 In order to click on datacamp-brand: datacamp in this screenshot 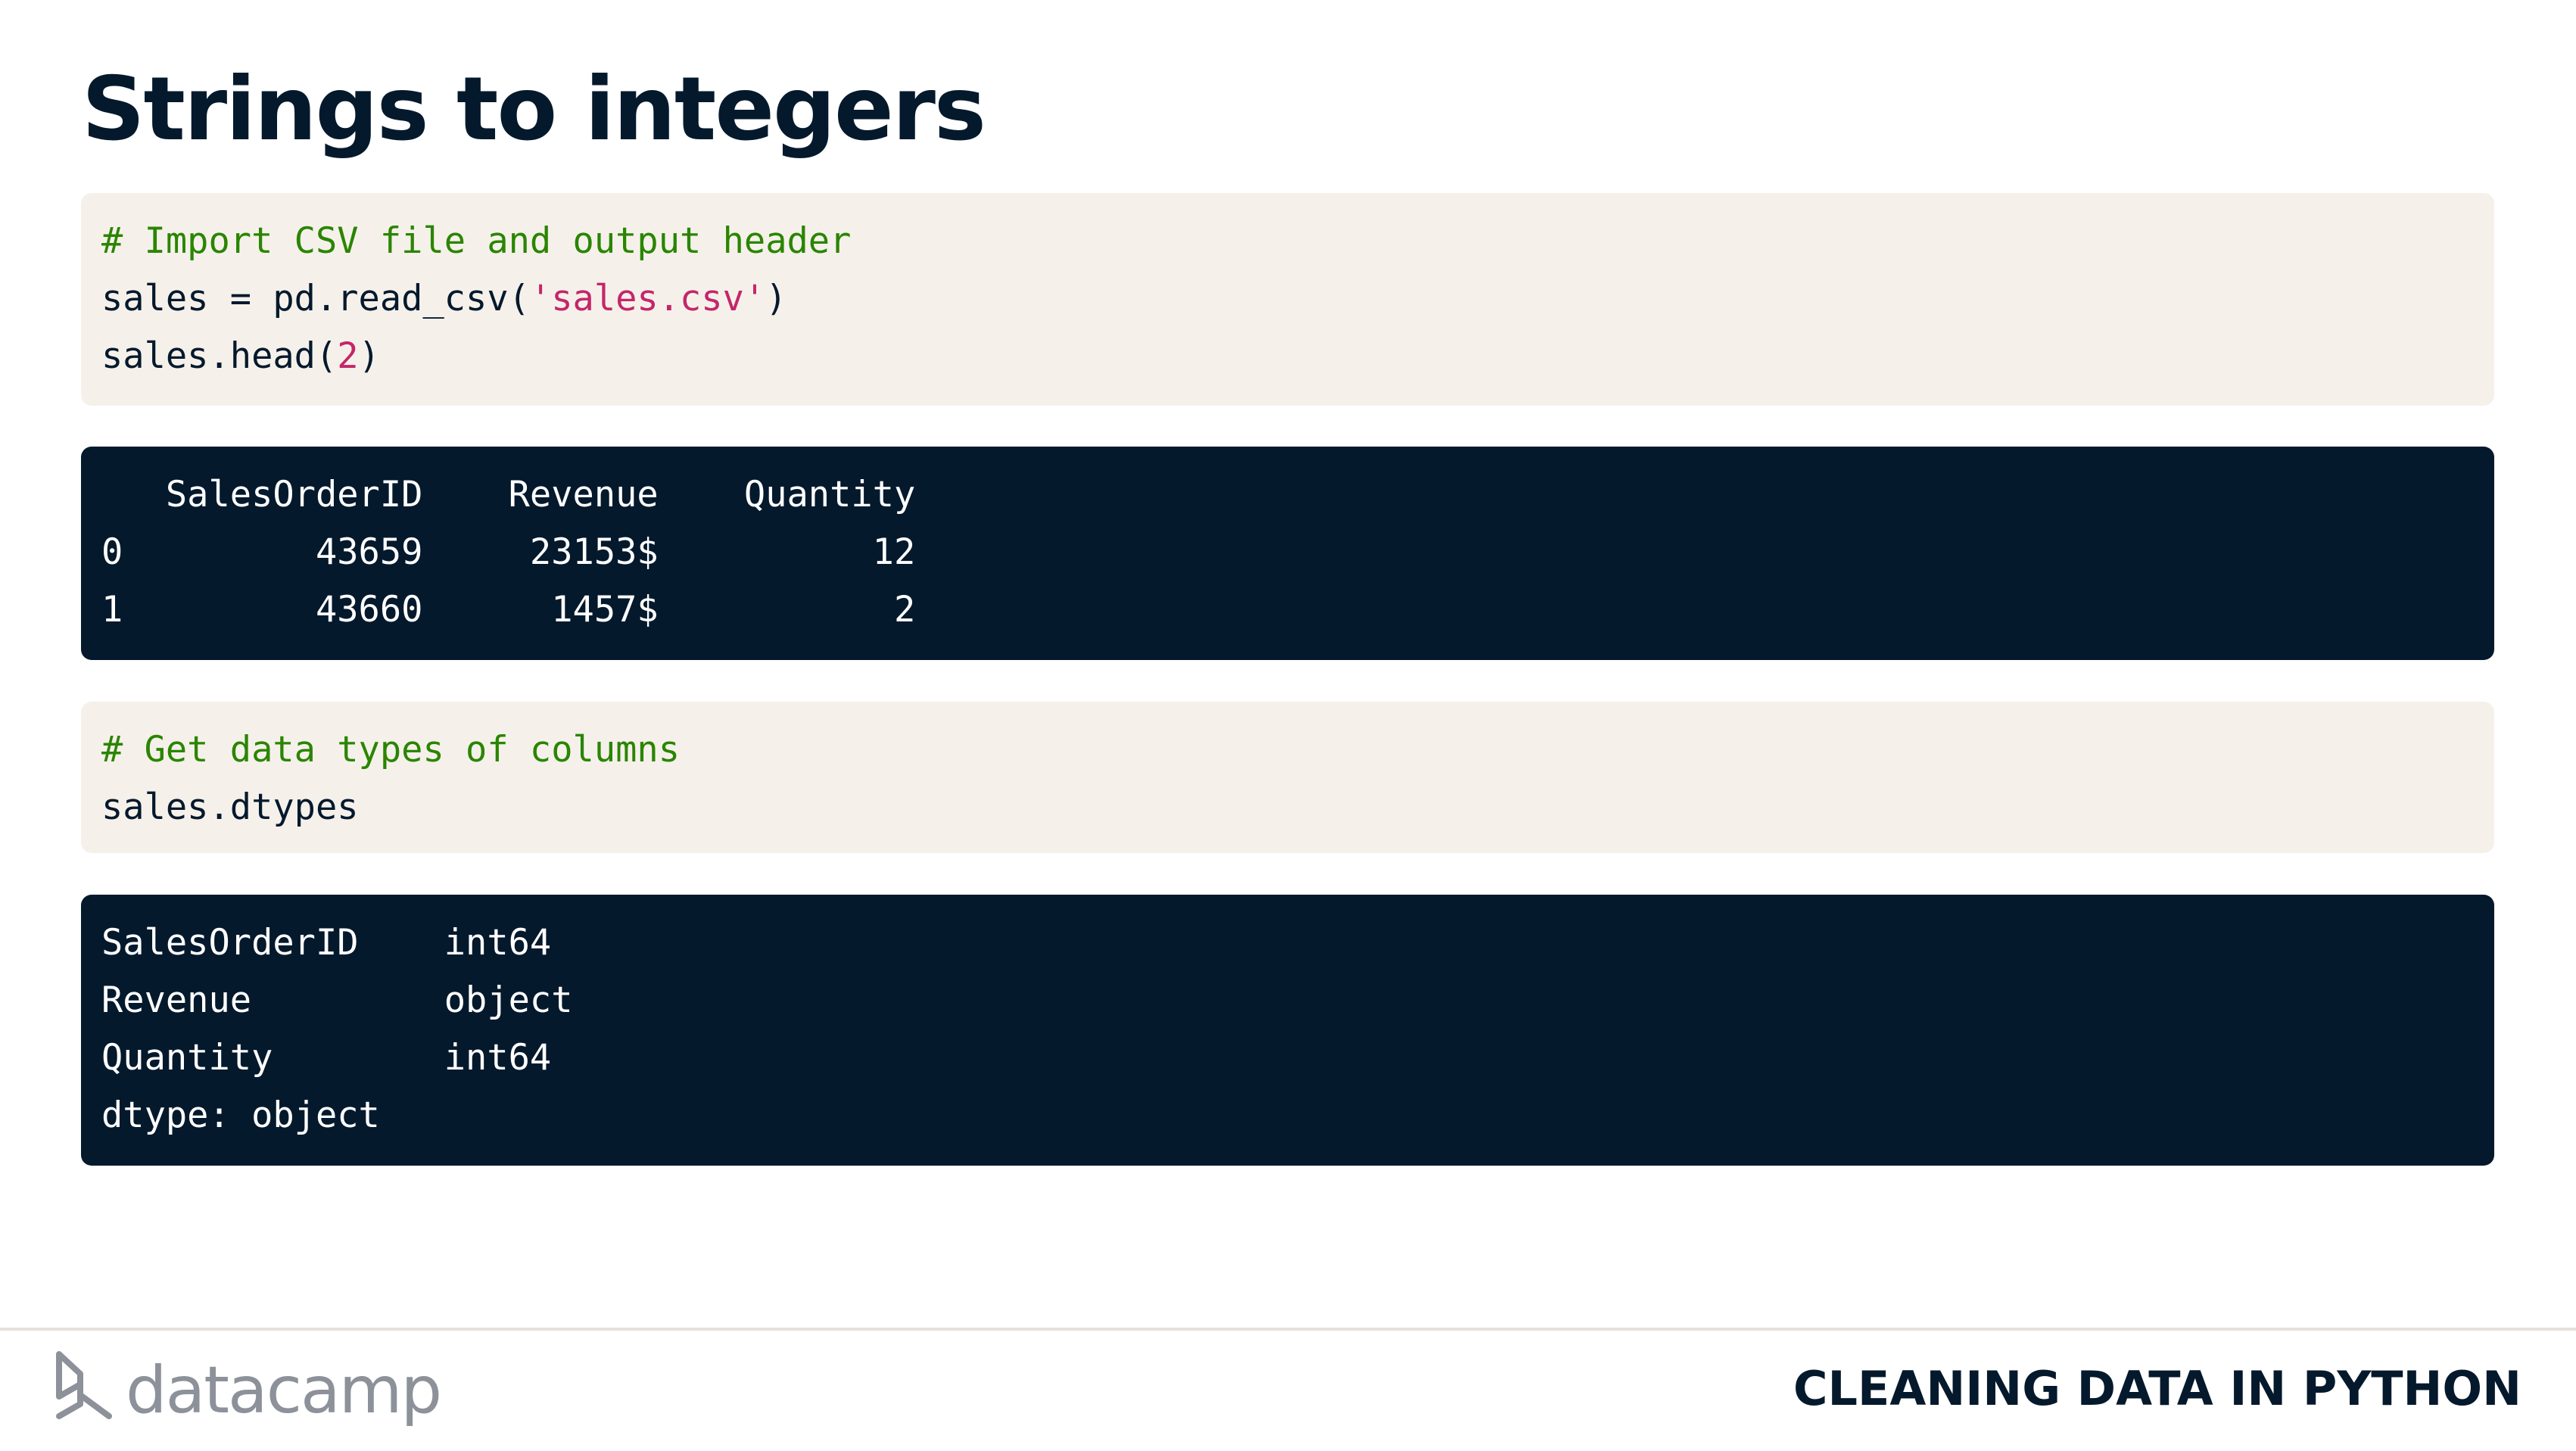, I will do `click(247, 1390)`.